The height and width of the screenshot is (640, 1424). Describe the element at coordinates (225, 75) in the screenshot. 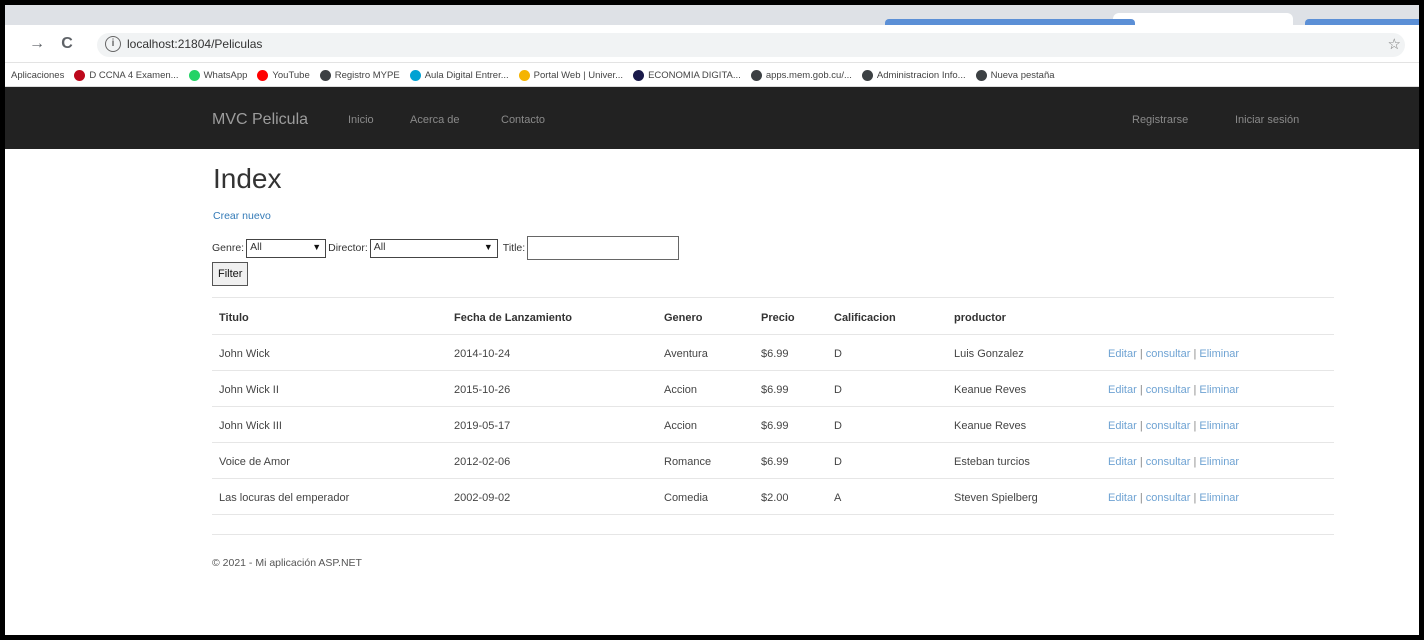

I see `bookmark-label: WhatsApp` at that location.